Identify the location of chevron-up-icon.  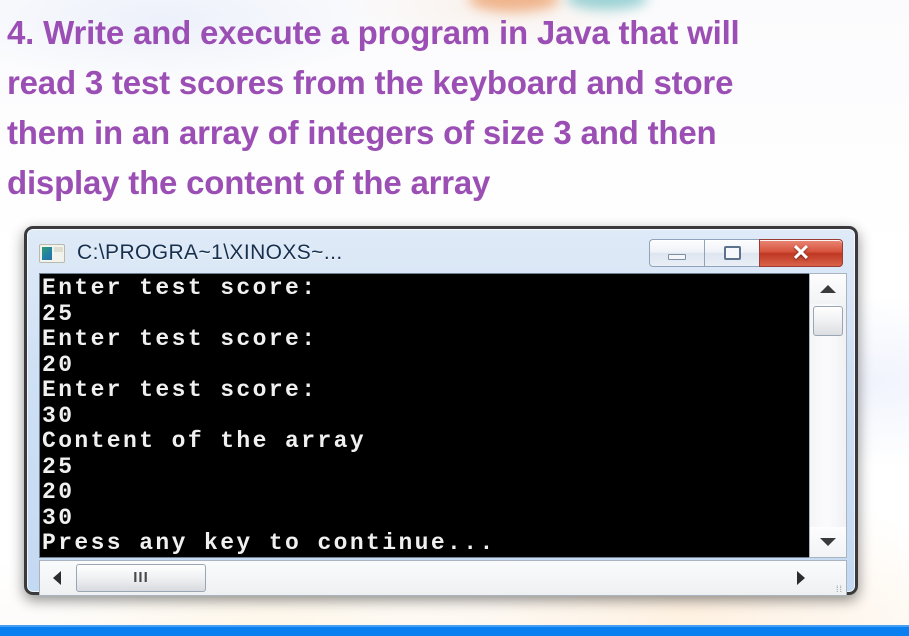
(828, 289).